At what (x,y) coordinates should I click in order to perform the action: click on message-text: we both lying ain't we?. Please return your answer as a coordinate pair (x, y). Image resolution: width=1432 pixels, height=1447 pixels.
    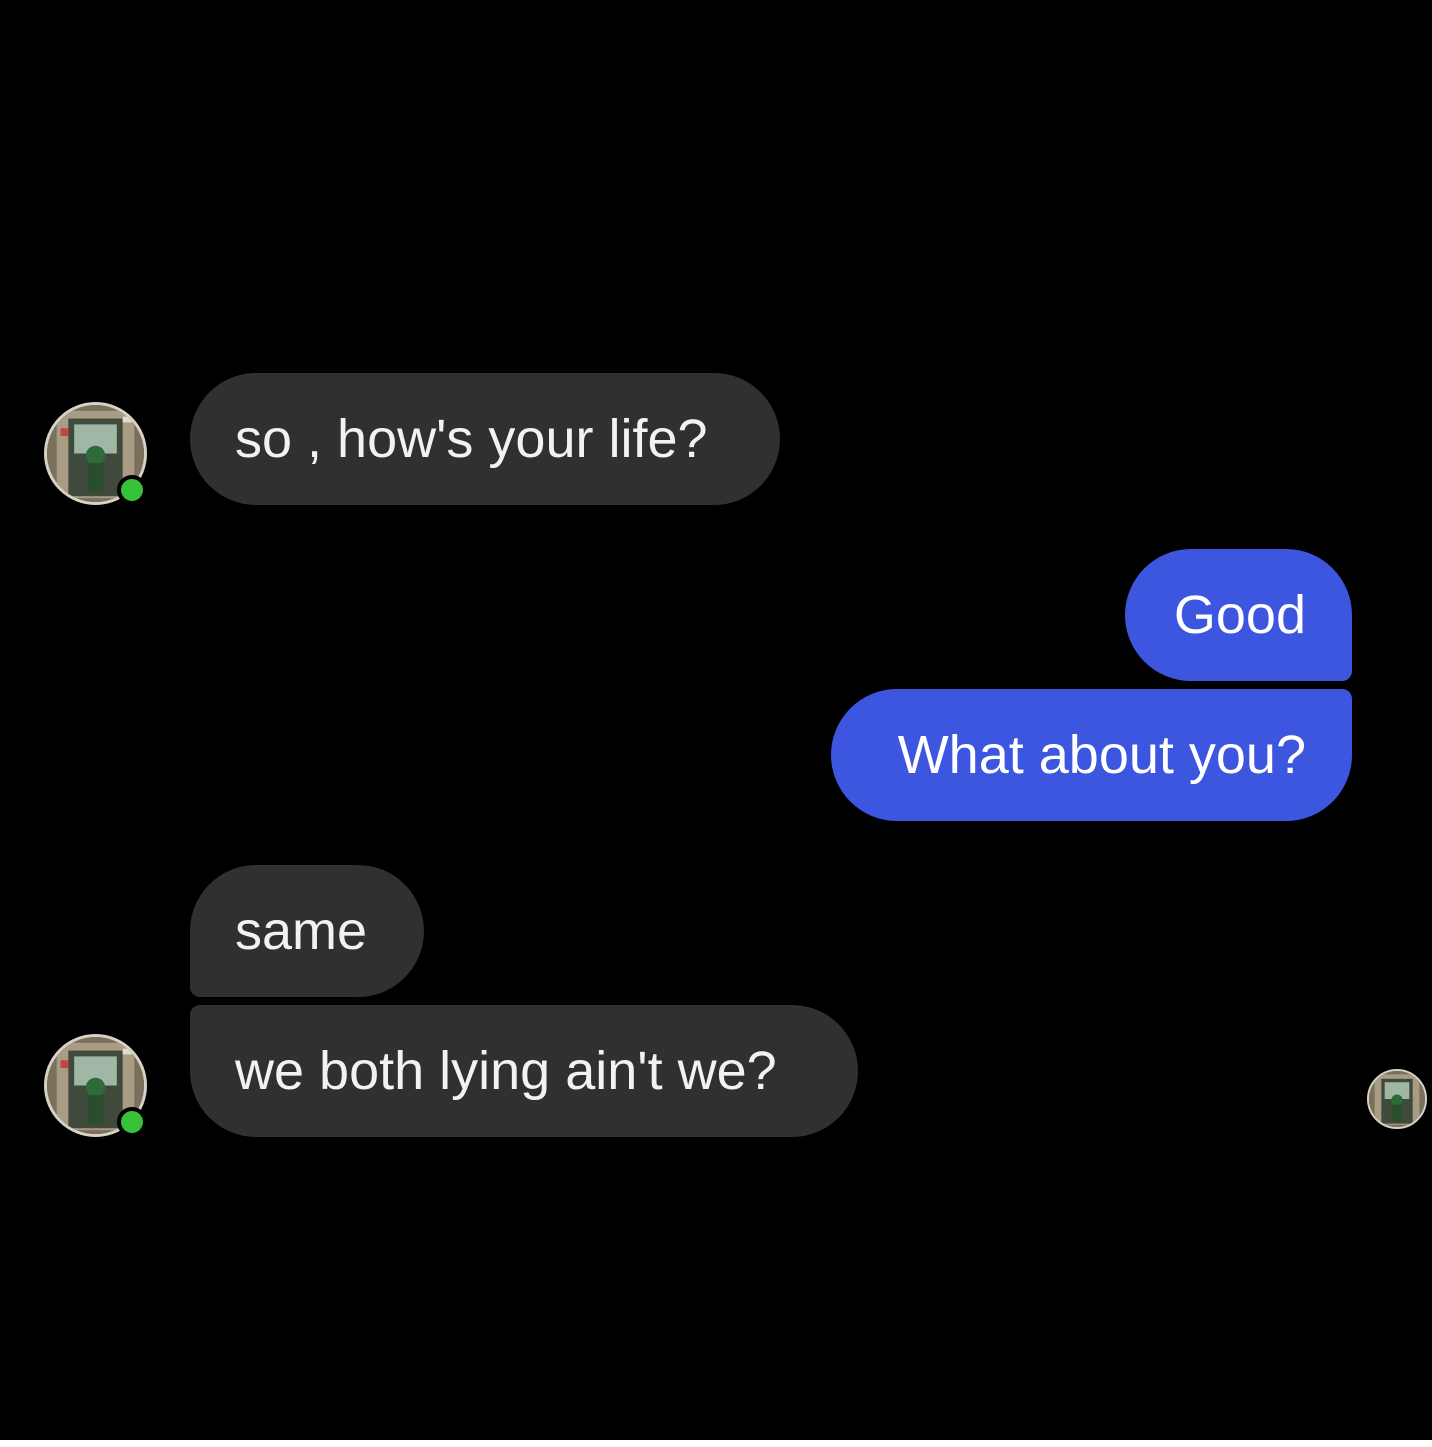
    Looking at the image, I should click on (506, 1071).